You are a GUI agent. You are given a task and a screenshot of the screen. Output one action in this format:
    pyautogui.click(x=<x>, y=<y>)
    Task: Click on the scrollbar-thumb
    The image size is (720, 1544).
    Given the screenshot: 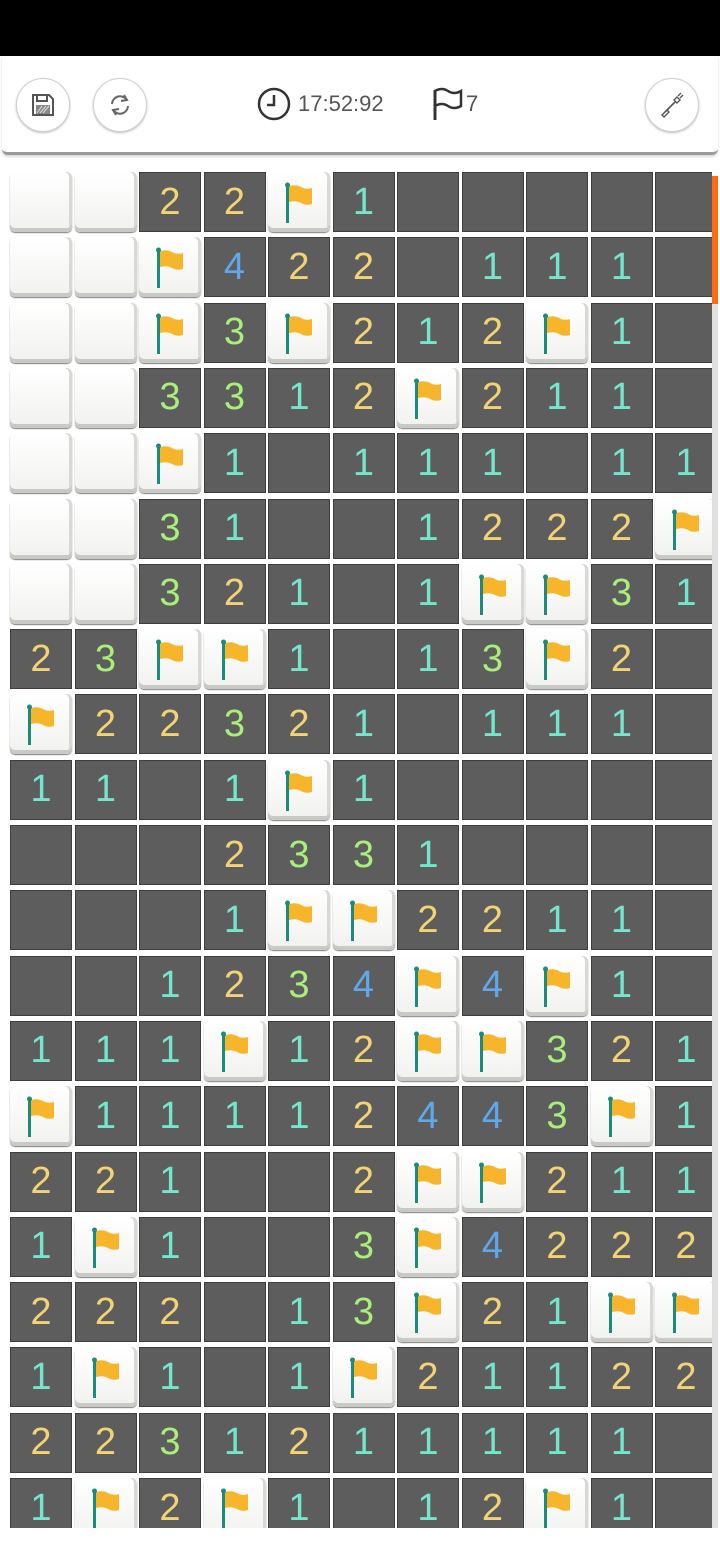 What is the action you would take?
    pyautogui.click(x=715, y=240)
    